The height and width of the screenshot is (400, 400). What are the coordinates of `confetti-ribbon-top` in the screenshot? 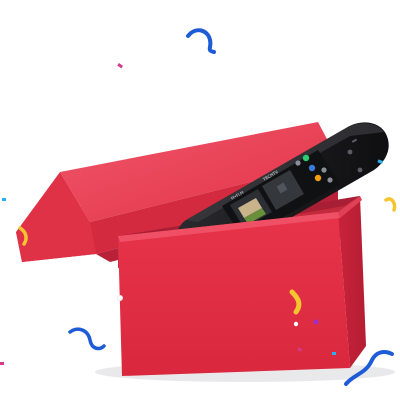 It's located at (201, 41).